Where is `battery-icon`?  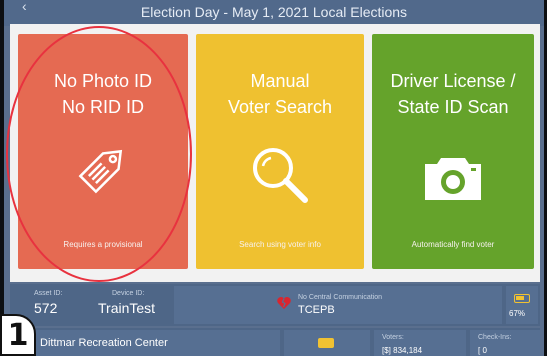
battery-icon is located at coordinates (522, 298).